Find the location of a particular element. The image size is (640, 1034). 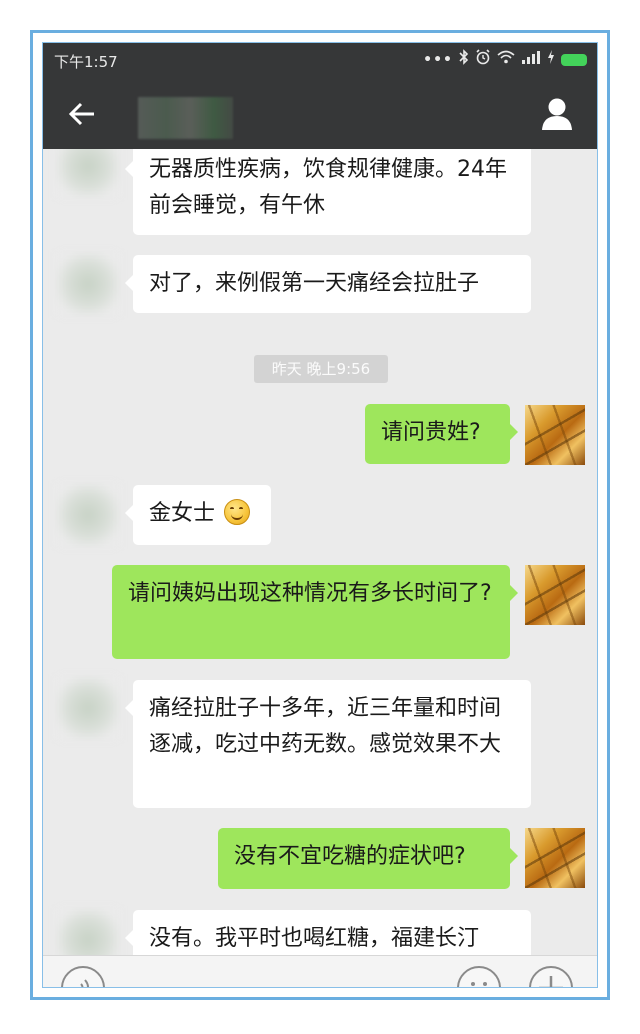

message-bubble-incoming: 金女士 is located at coordinates (198, 515).